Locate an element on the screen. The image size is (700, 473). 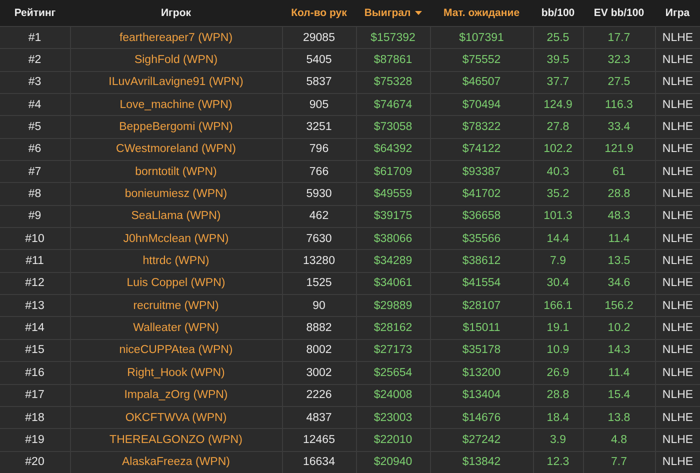
table-cell: $13404 is located at coordinates (481, 395).